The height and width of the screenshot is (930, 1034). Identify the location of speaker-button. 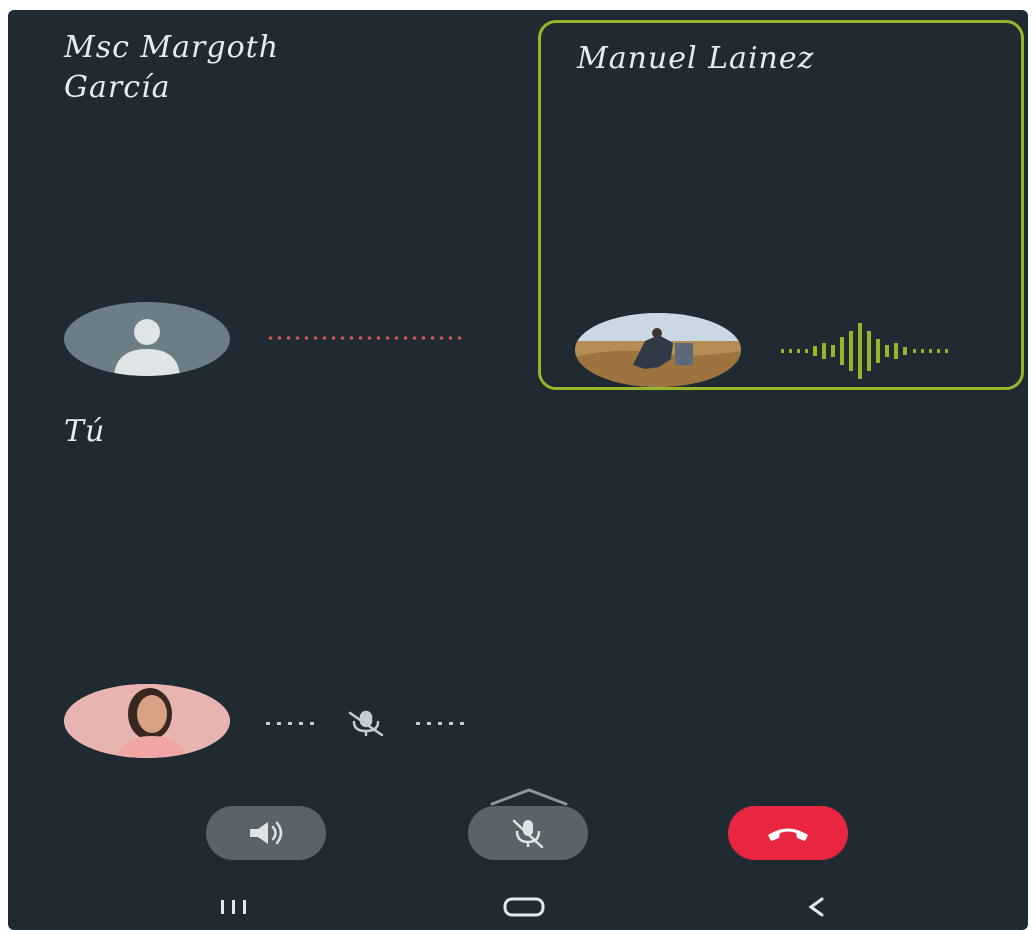
(266, 833).